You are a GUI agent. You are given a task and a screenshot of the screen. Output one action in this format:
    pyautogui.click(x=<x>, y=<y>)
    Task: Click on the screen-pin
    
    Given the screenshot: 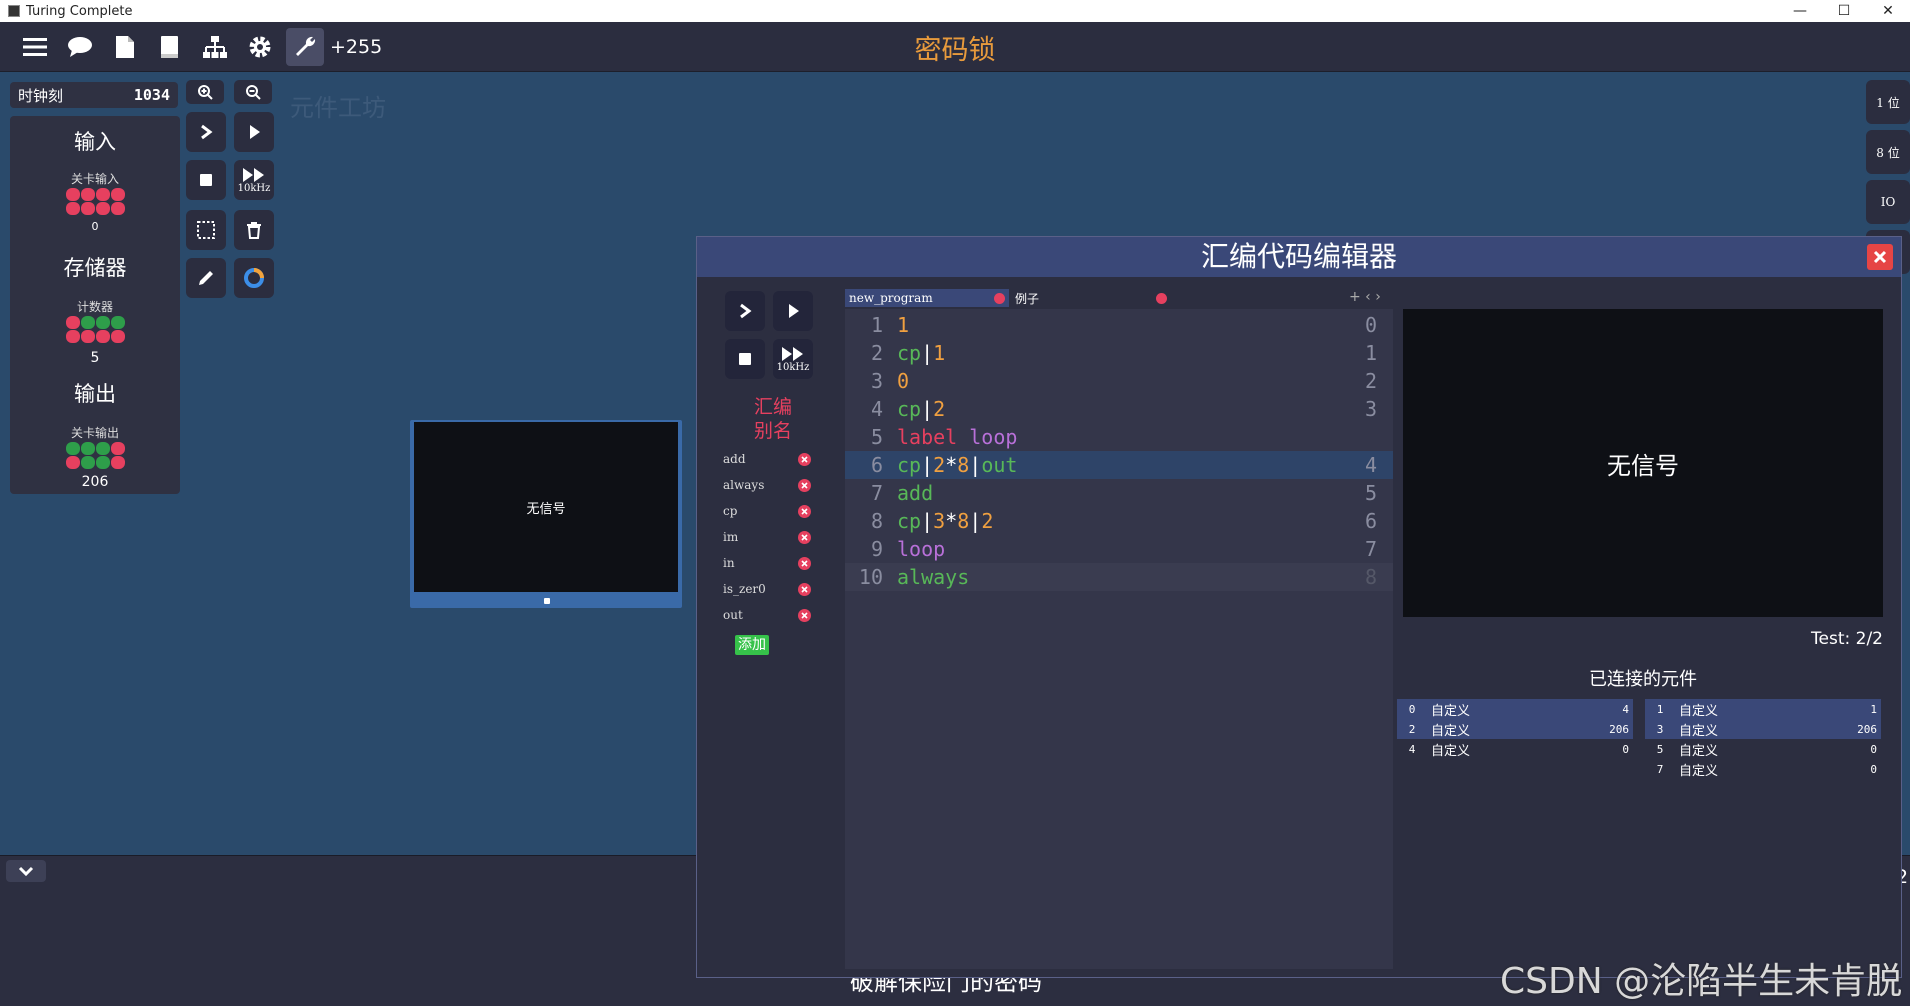 What is the action you would take?
    pyautogui.click(x=547, y=601)
    